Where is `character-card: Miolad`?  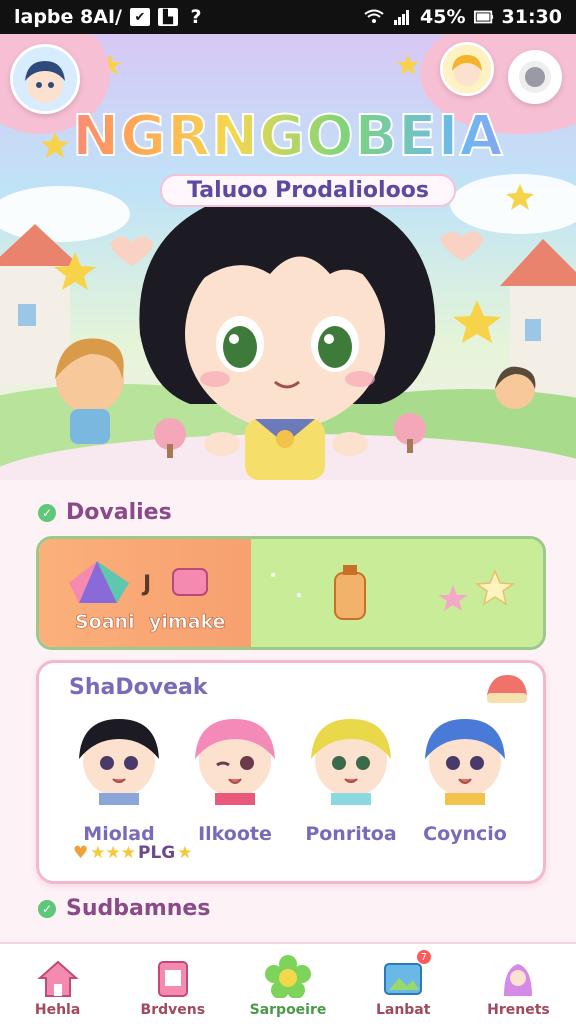 character-card: Miolad is located at coordinates (119, 775).